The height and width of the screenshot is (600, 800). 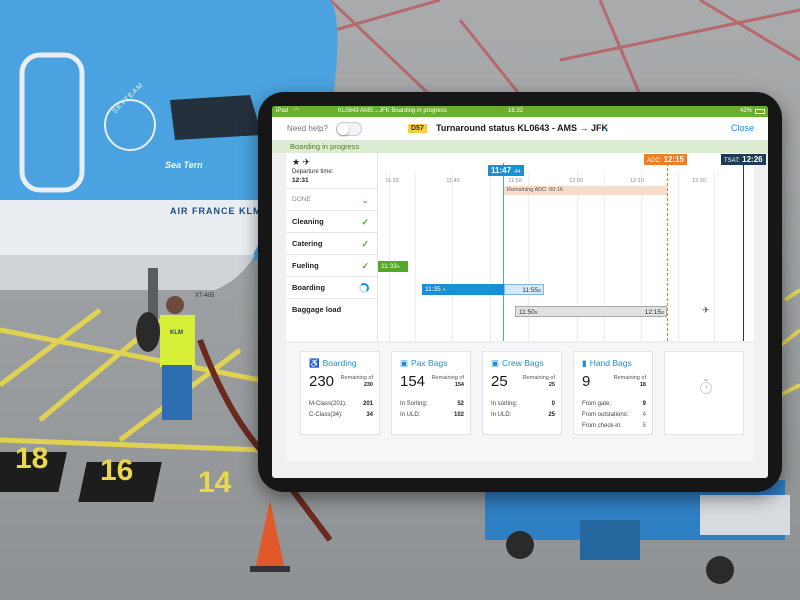 What do you see at coordinates (326, 415) in the screenshot?
I see `detail-key: C-Class(34):` at bounding box center [326, 415].